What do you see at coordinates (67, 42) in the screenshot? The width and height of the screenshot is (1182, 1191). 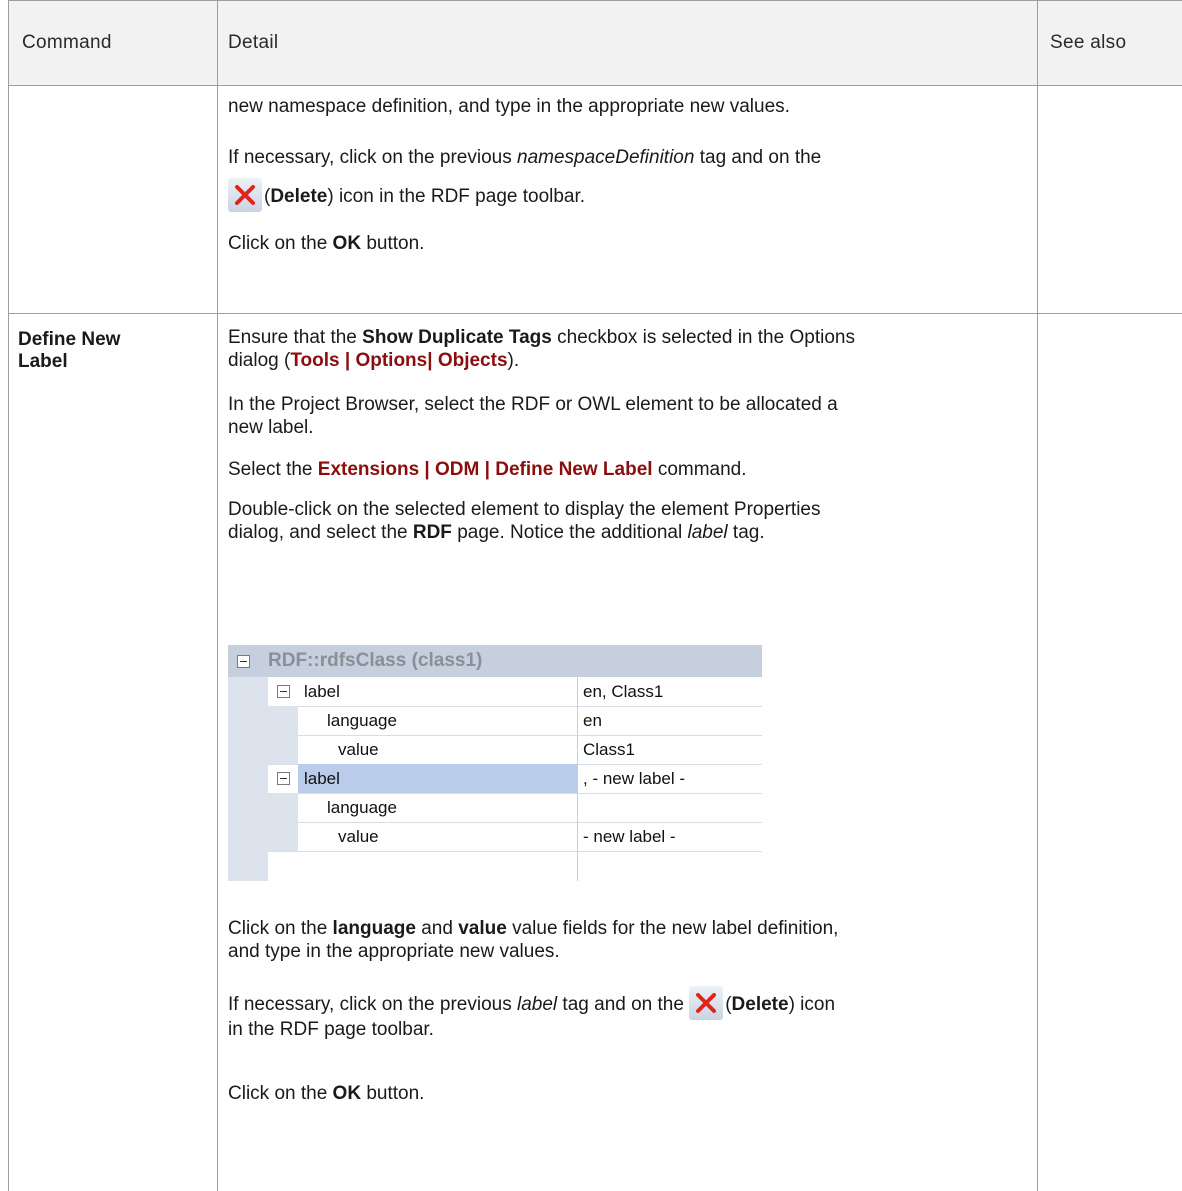 I see `column-header-command: Command` at bounding box center [67, 42].